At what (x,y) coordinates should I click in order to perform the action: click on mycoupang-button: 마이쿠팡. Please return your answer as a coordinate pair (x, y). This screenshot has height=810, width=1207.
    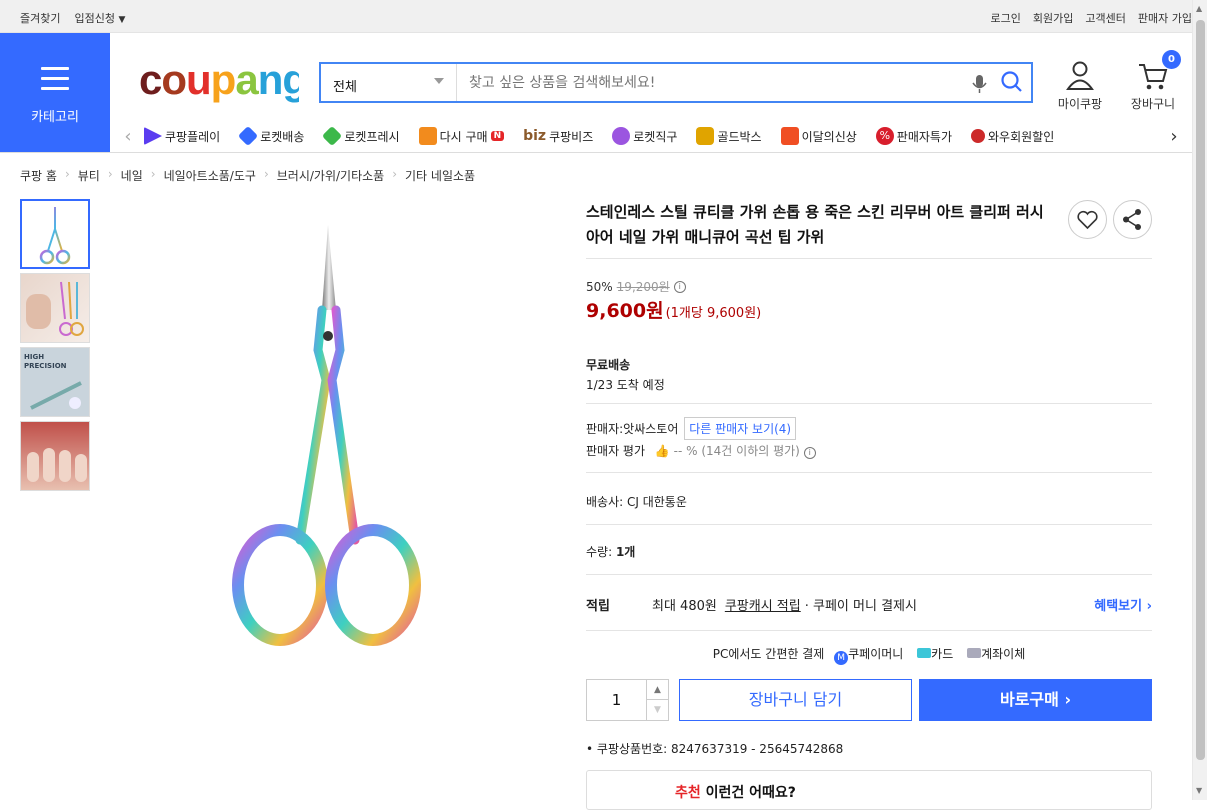
    Looking at the image, I should click on (1080, 86).